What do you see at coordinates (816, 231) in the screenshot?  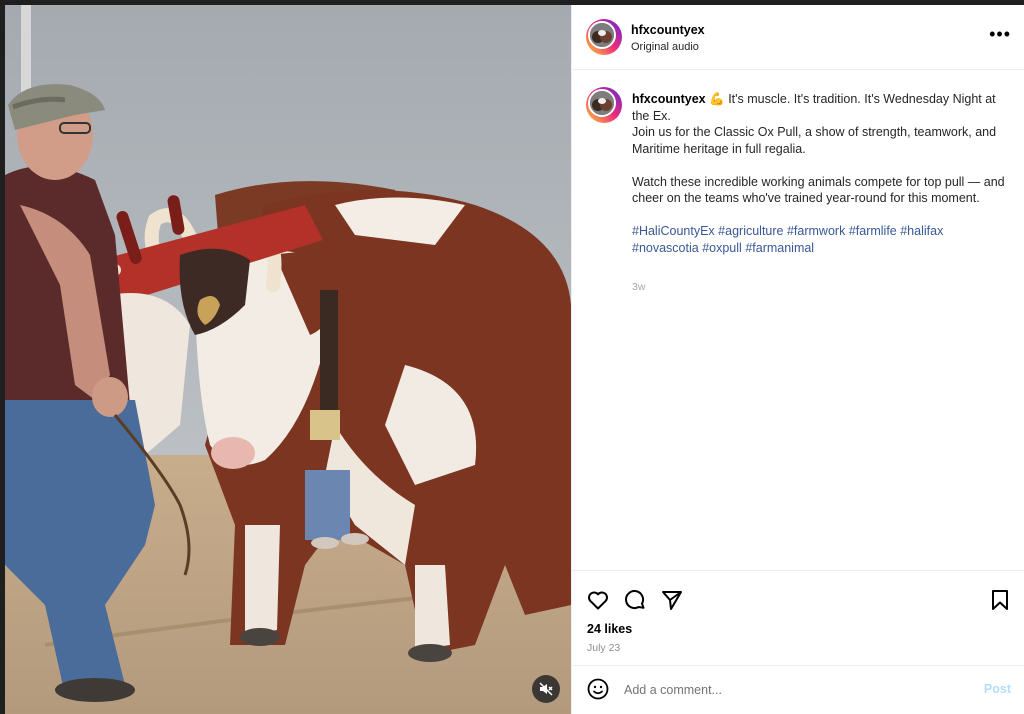 I see `hashtag: #farmwork` at bounding box center [816, 231].